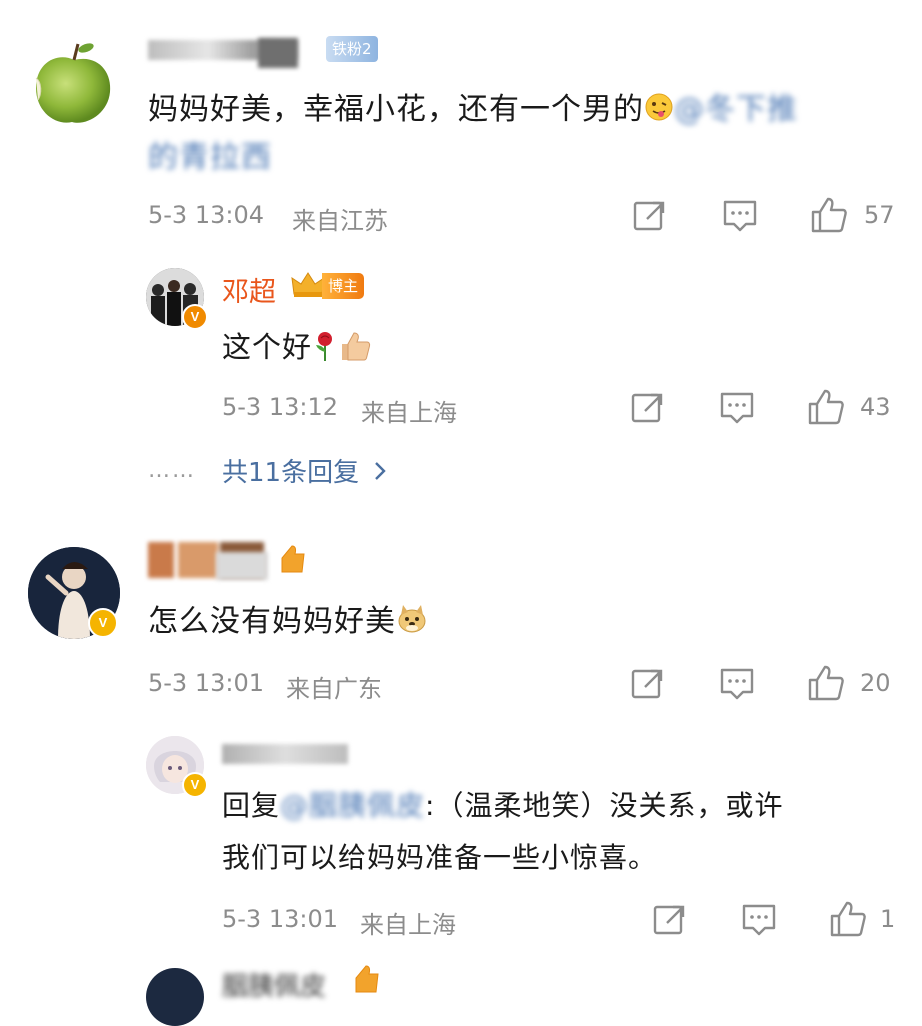  I want to click on mention-link: @冬下推, so click(736, 109).